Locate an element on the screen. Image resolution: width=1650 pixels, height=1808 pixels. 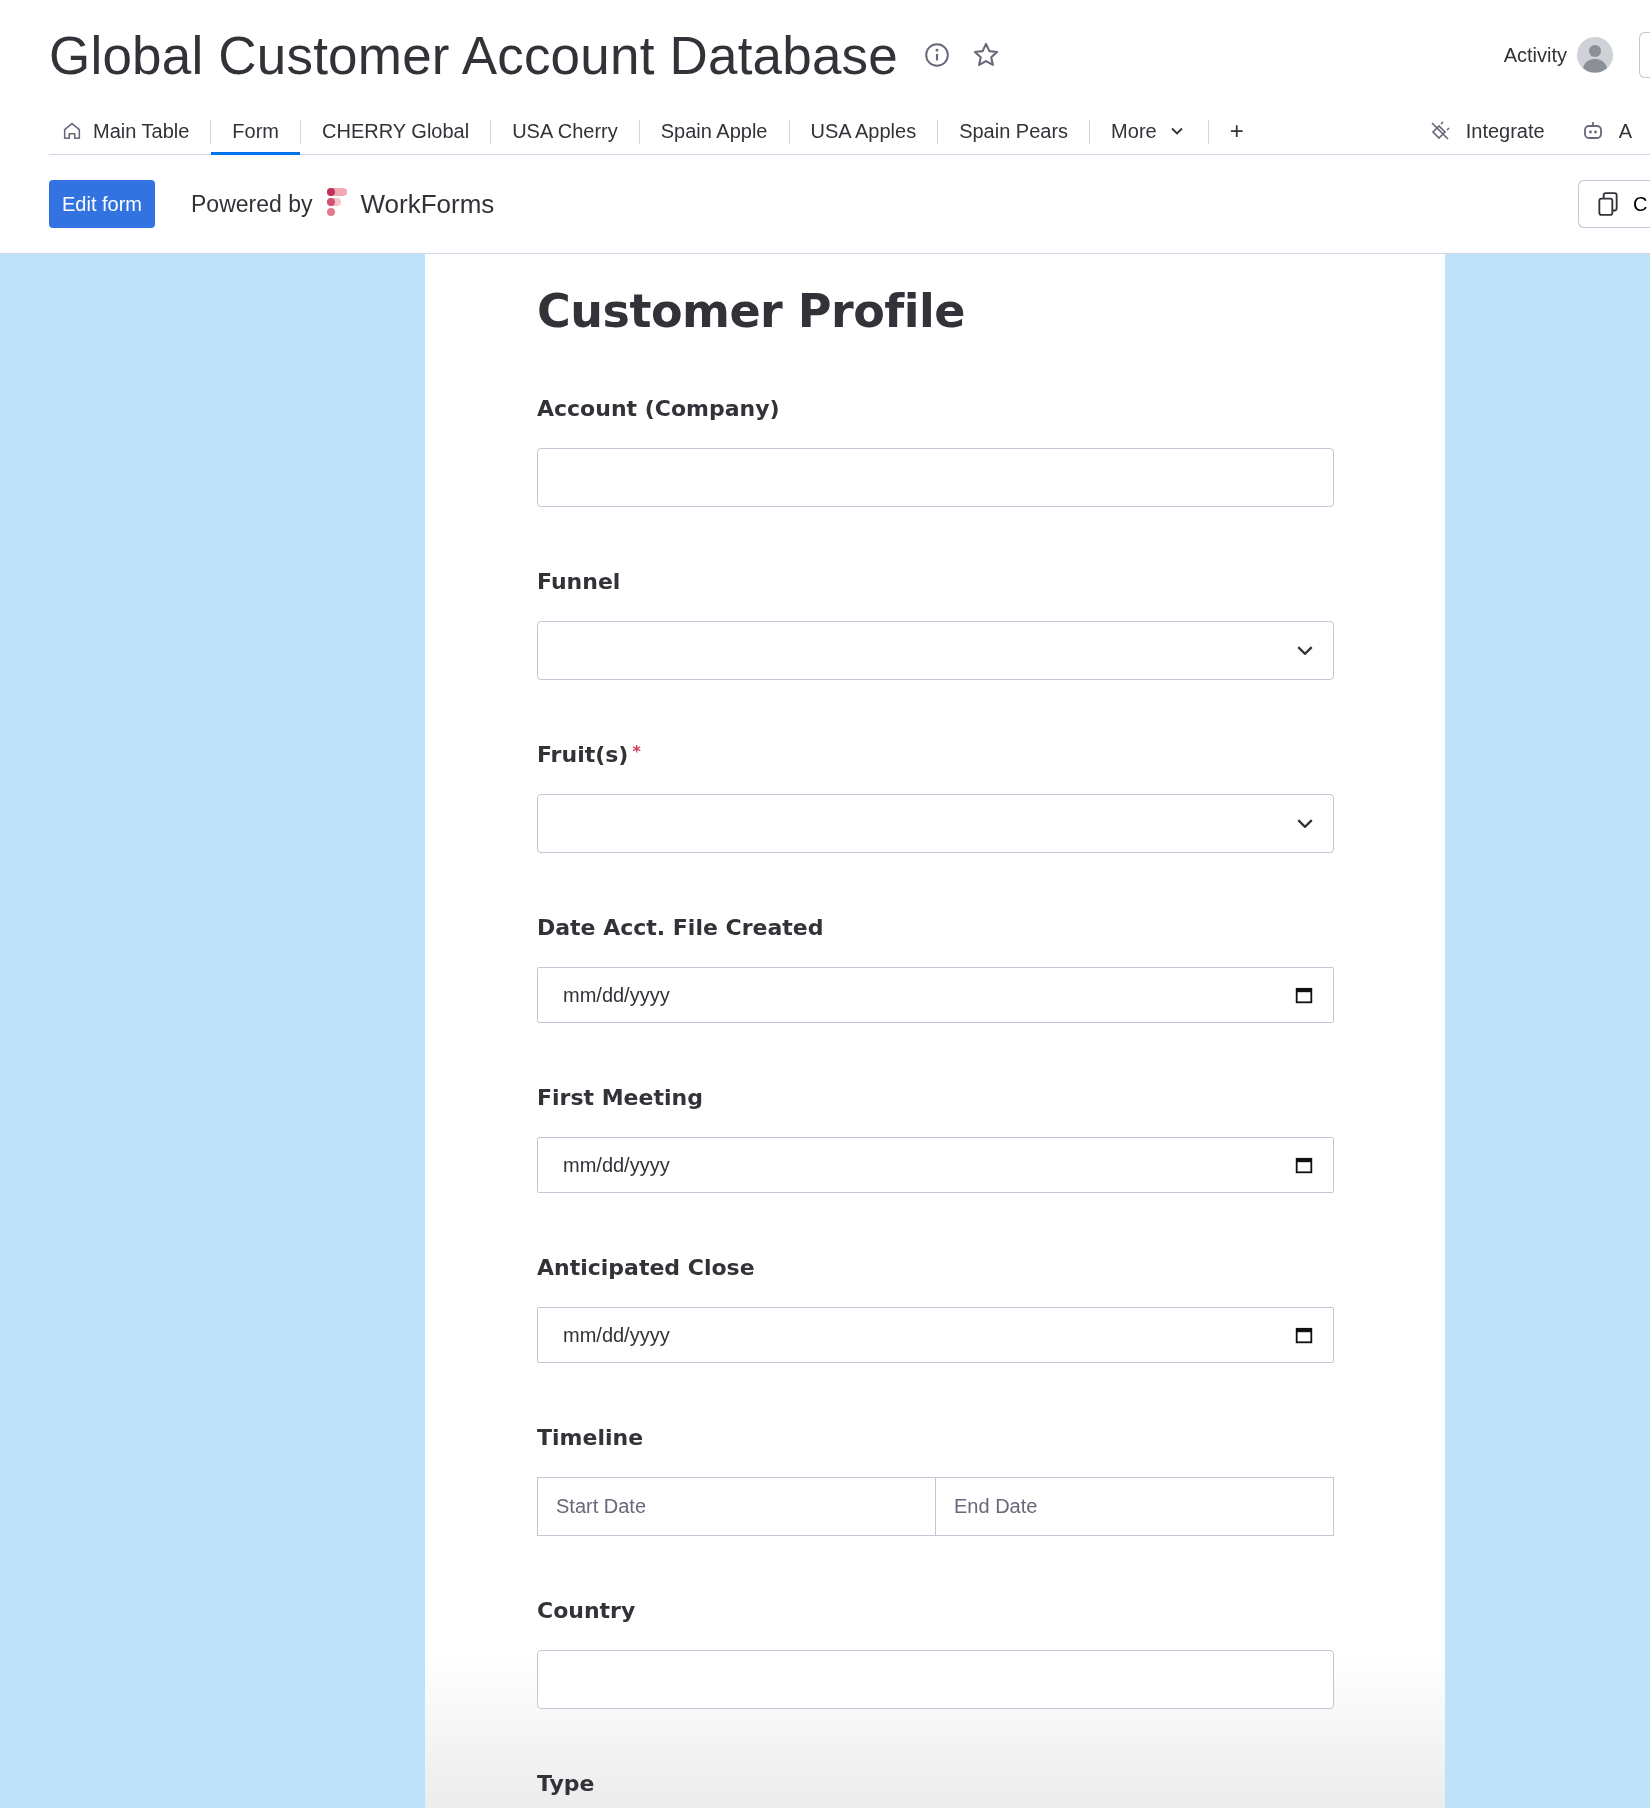
form-title: Customer Profile is located at coordinates (752, 311).